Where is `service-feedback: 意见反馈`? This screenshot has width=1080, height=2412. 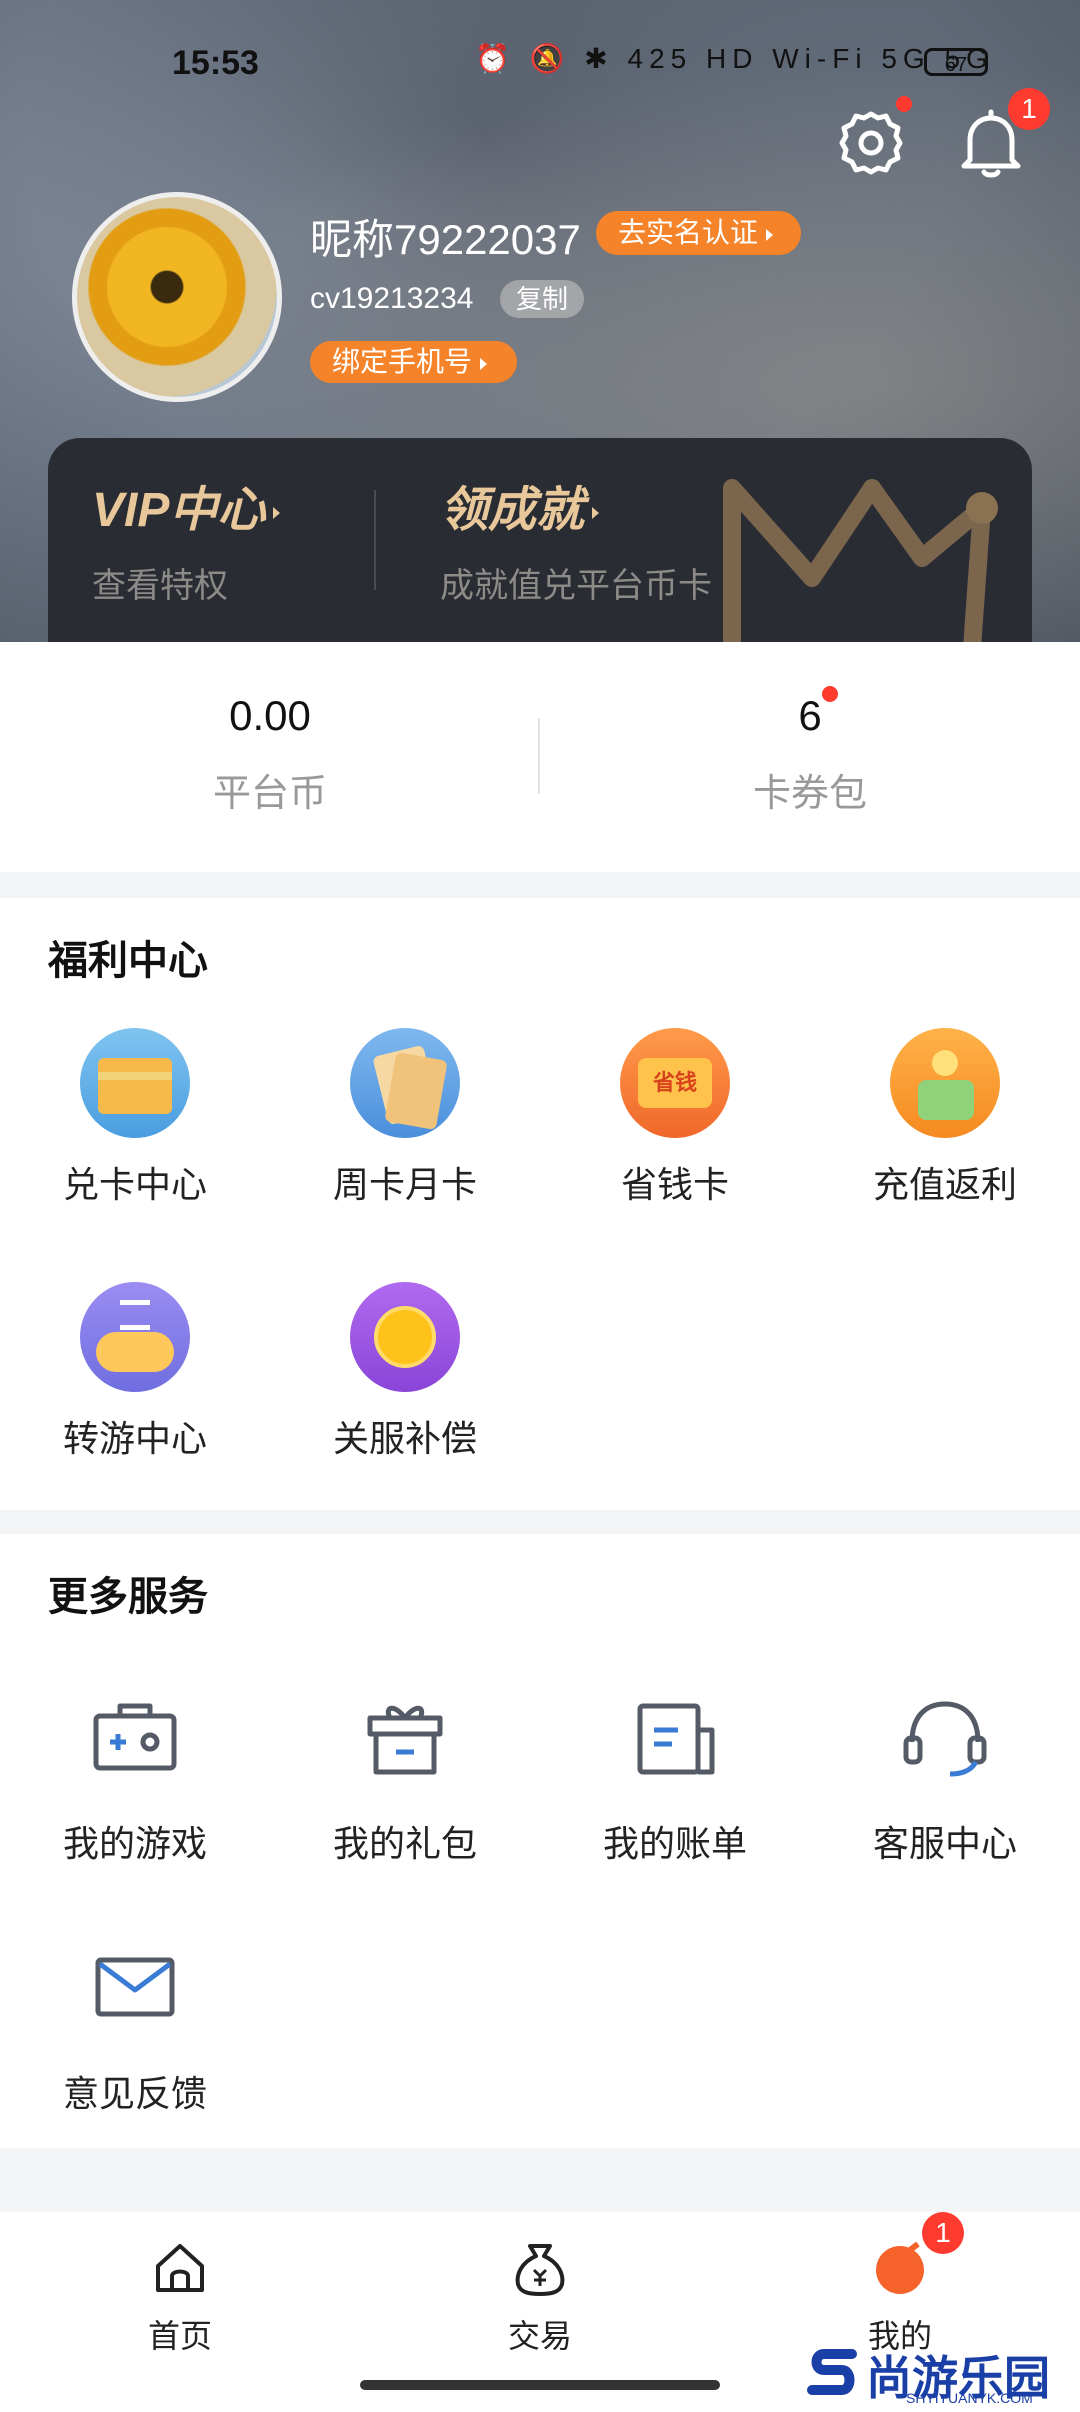 service-feedback: 意见反馈 is located at coordinates (135, 2024).